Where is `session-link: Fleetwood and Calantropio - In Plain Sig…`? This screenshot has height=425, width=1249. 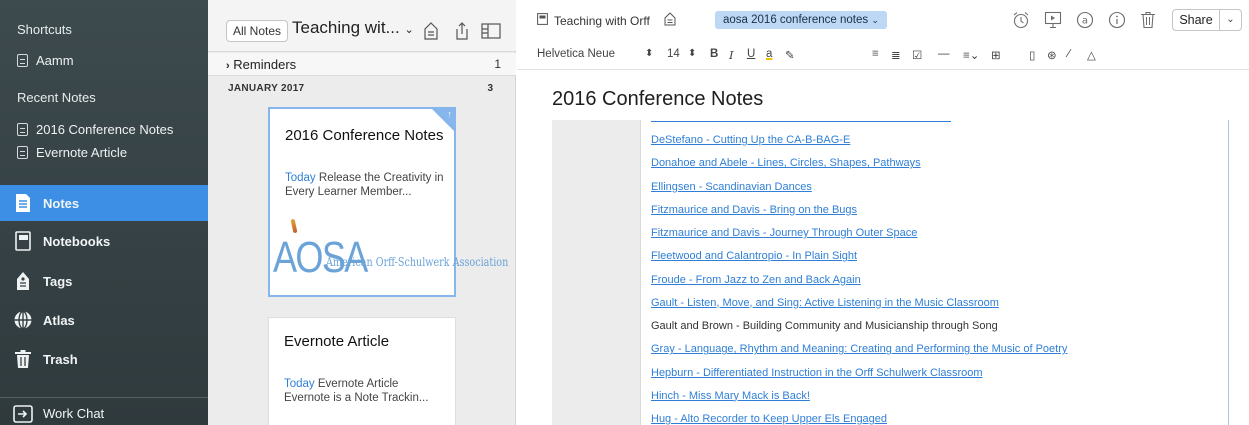 session-link: Fleetwood and Calantropio - In Plain Sig… is located at coordinates (754, 256).